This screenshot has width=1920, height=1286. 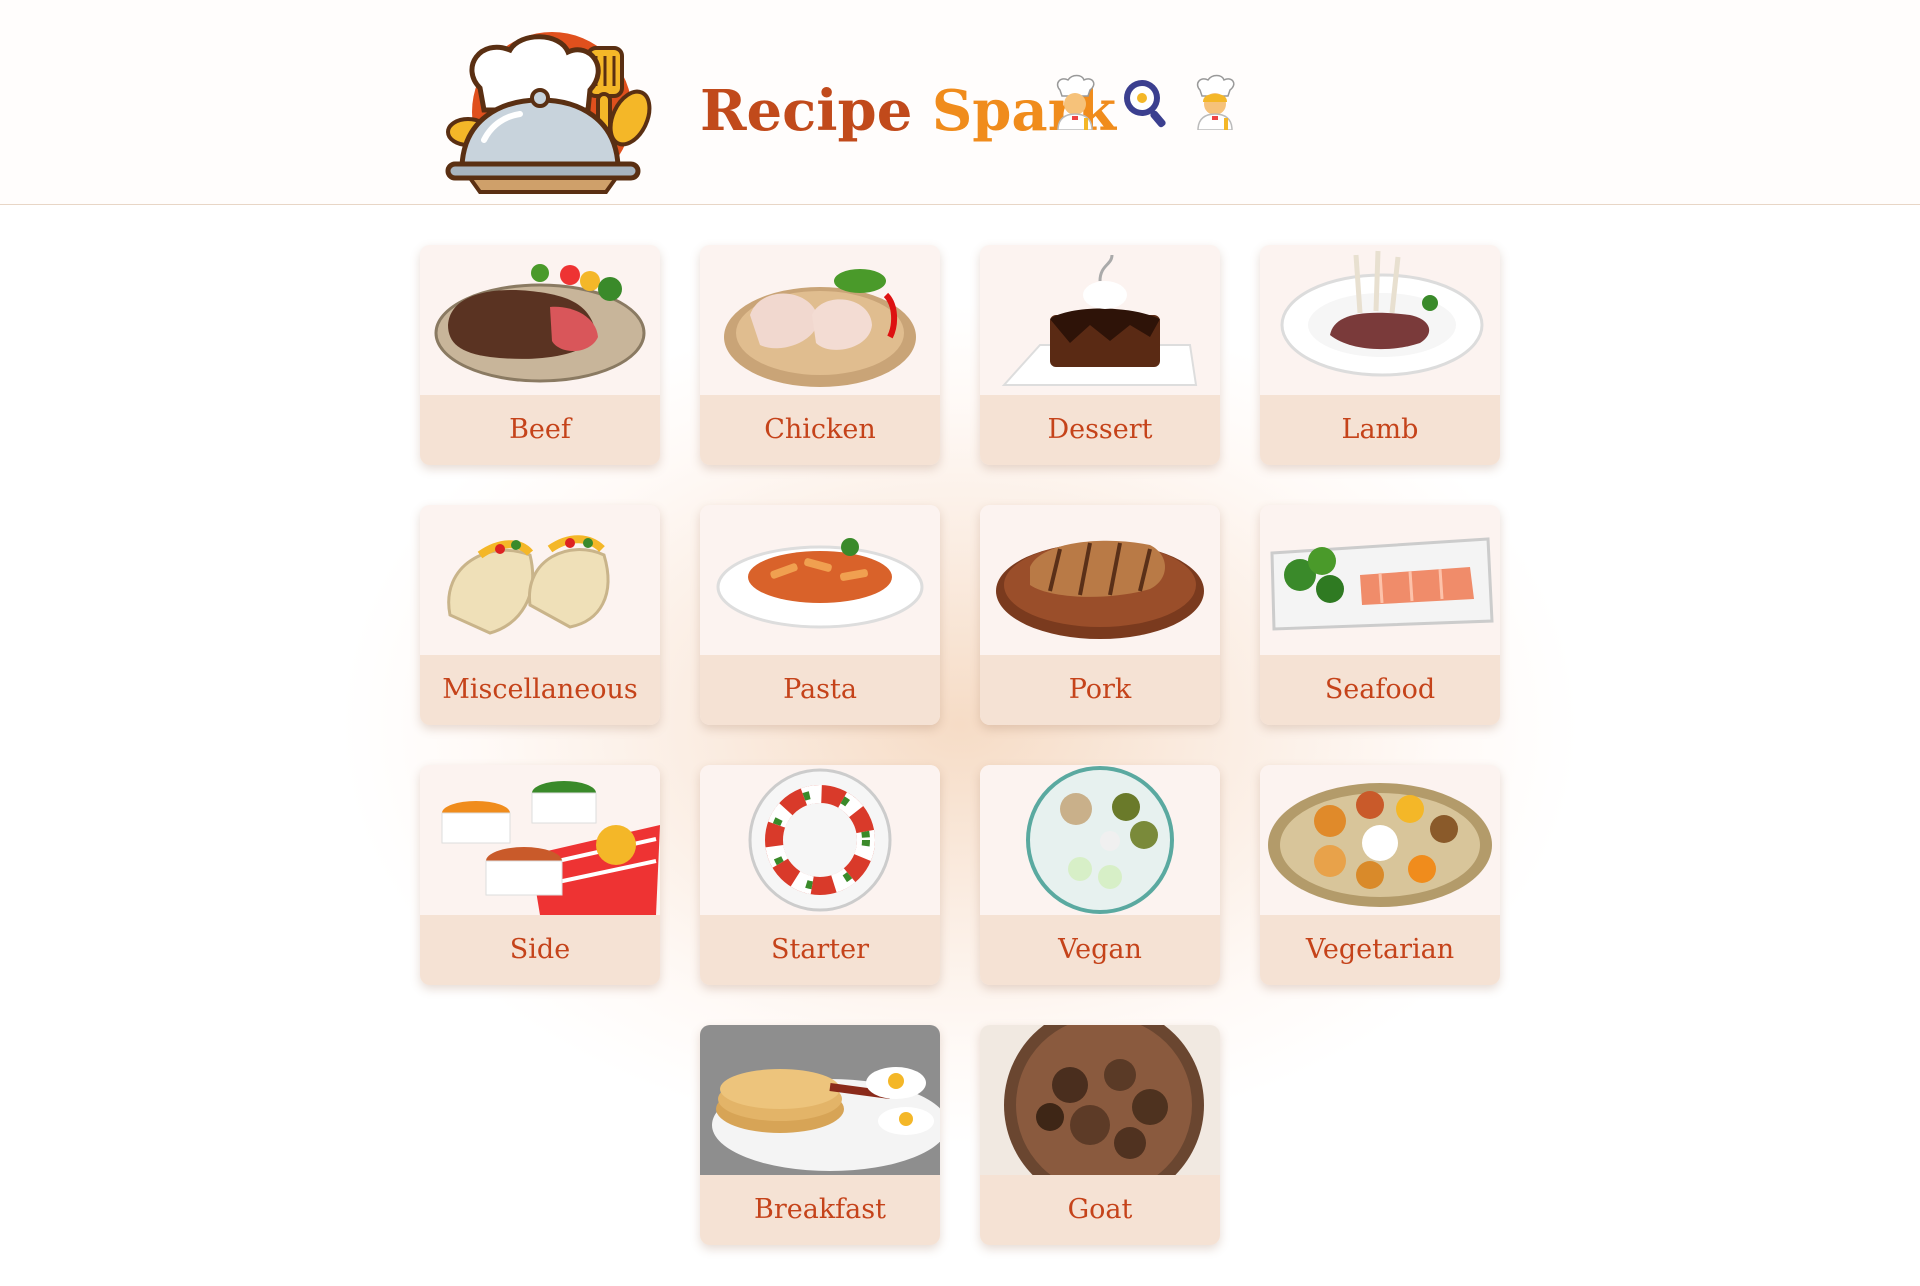 What do you see at coordinates (820, 690) in the screenshot?
I see `category-label: Pasta` at bounding box center [820, 690].